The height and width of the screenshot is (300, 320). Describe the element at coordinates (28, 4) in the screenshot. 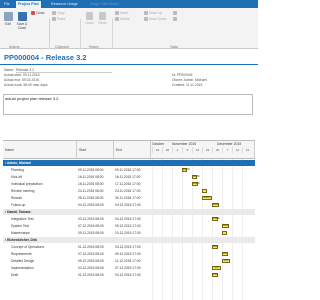

I see `tab-project-plan: Project Plan` at that location.